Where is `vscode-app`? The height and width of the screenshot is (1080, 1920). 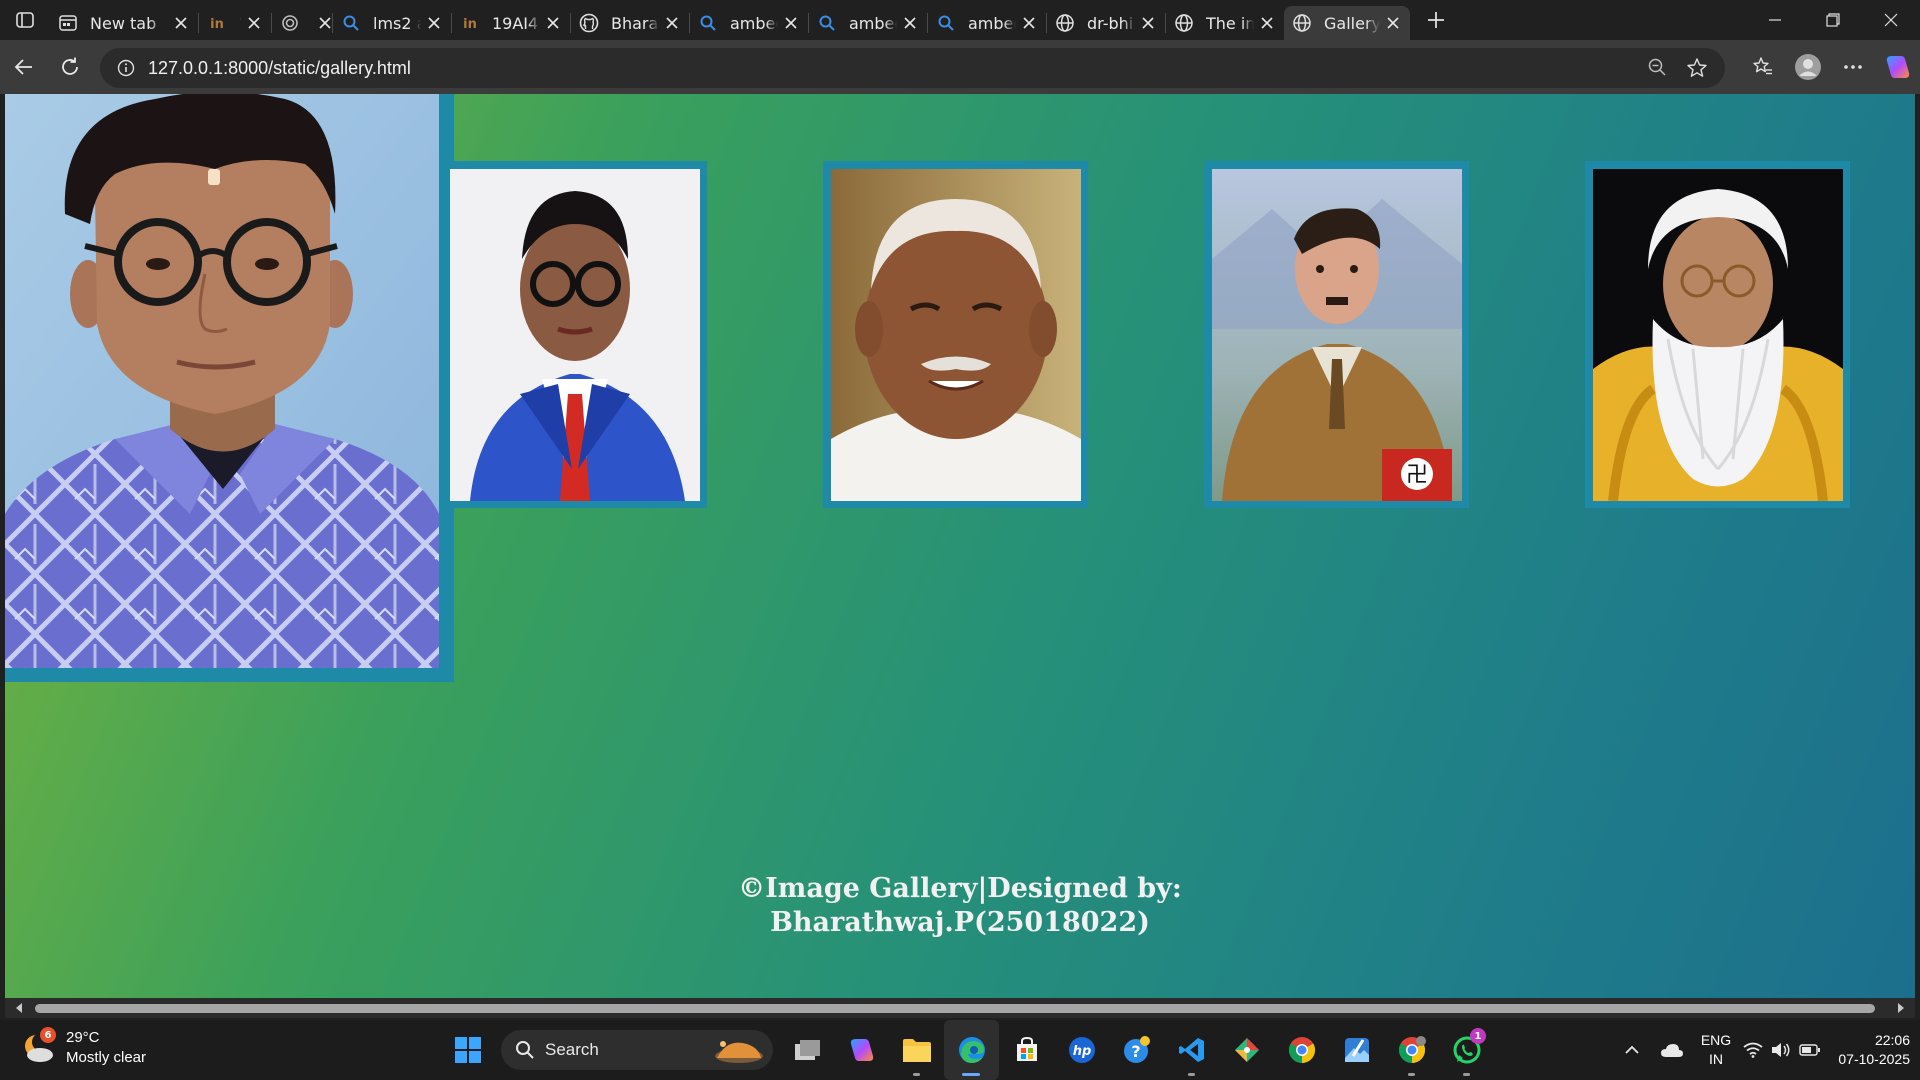 vscode-app is located at coordinates (1191, 1050).